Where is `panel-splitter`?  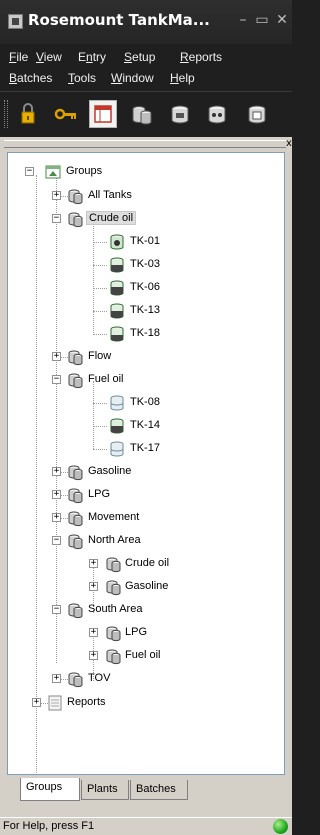
panel-splitter is located at coordinates (145, 144).